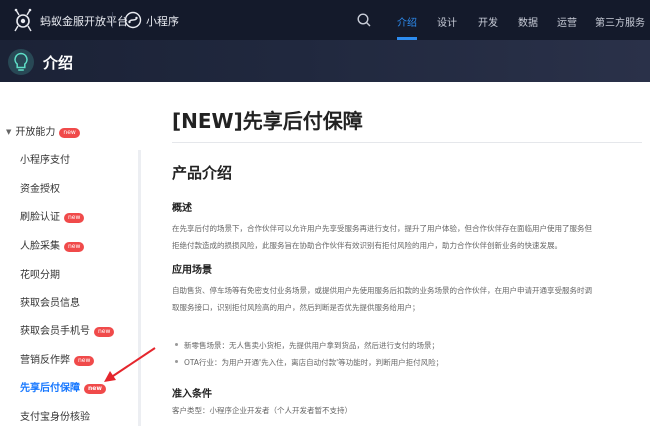 The height and width of the screenshot is (426, 650). I want to click on sidebar-item-mini-program-payment: 小程序支付, so click(45, 158).